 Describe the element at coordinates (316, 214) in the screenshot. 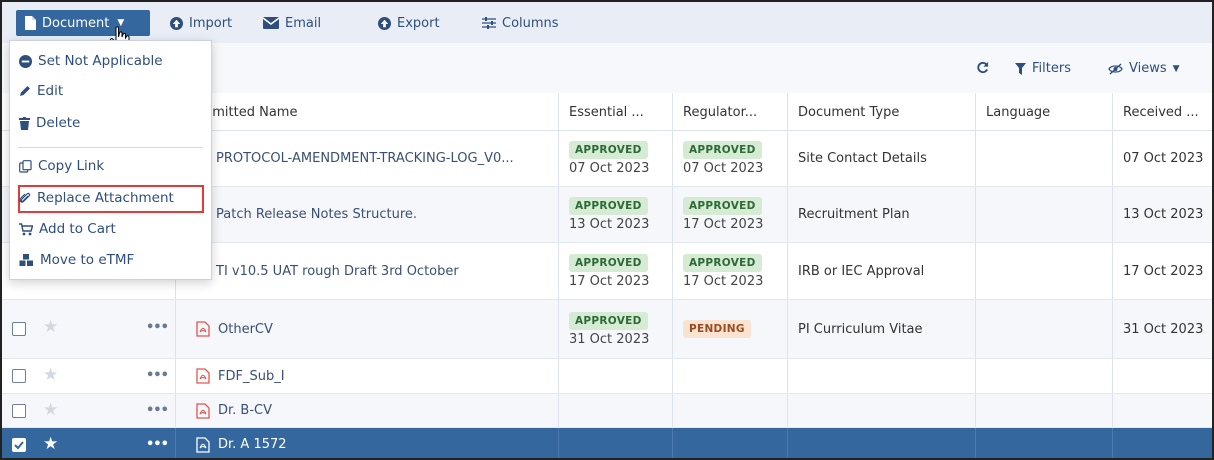

I see `document-name-link: Patch Release Notes Structure.` at that location.